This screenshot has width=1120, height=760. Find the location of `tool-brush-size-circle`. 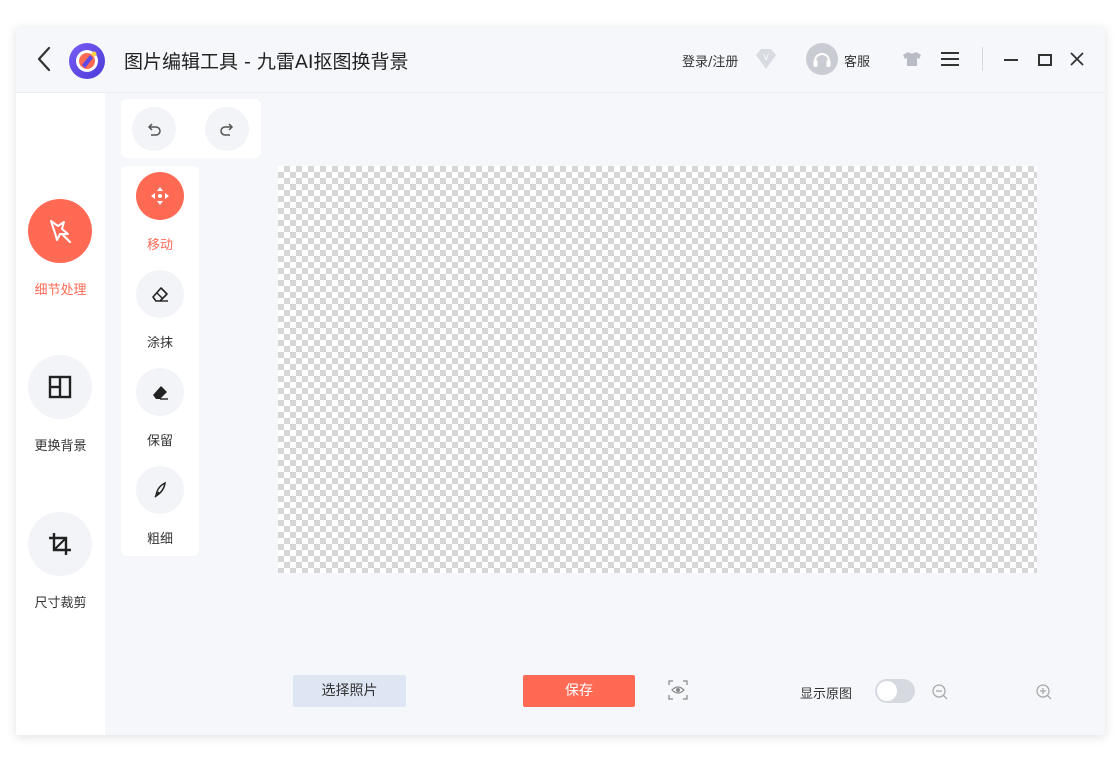

tool-brush-size-circle is located at coordinates (160, 490).